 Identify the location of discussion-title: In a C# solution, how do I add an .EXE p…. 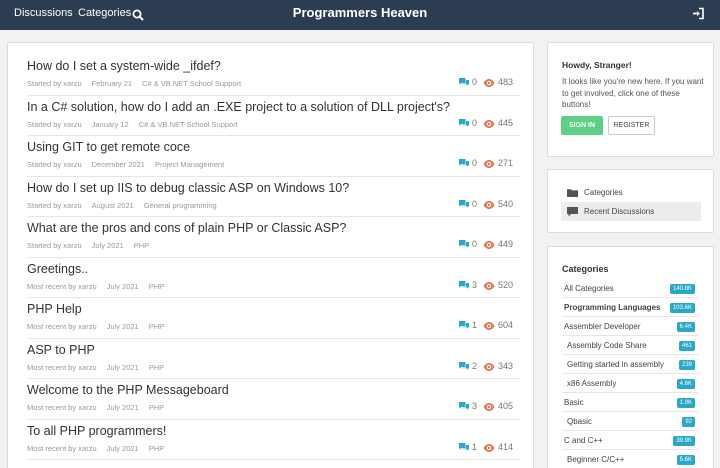
(238, 107).